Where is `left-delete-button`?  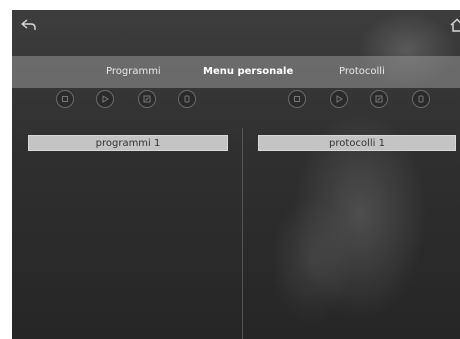 left-delete-button is located at coordinates (187, 99).